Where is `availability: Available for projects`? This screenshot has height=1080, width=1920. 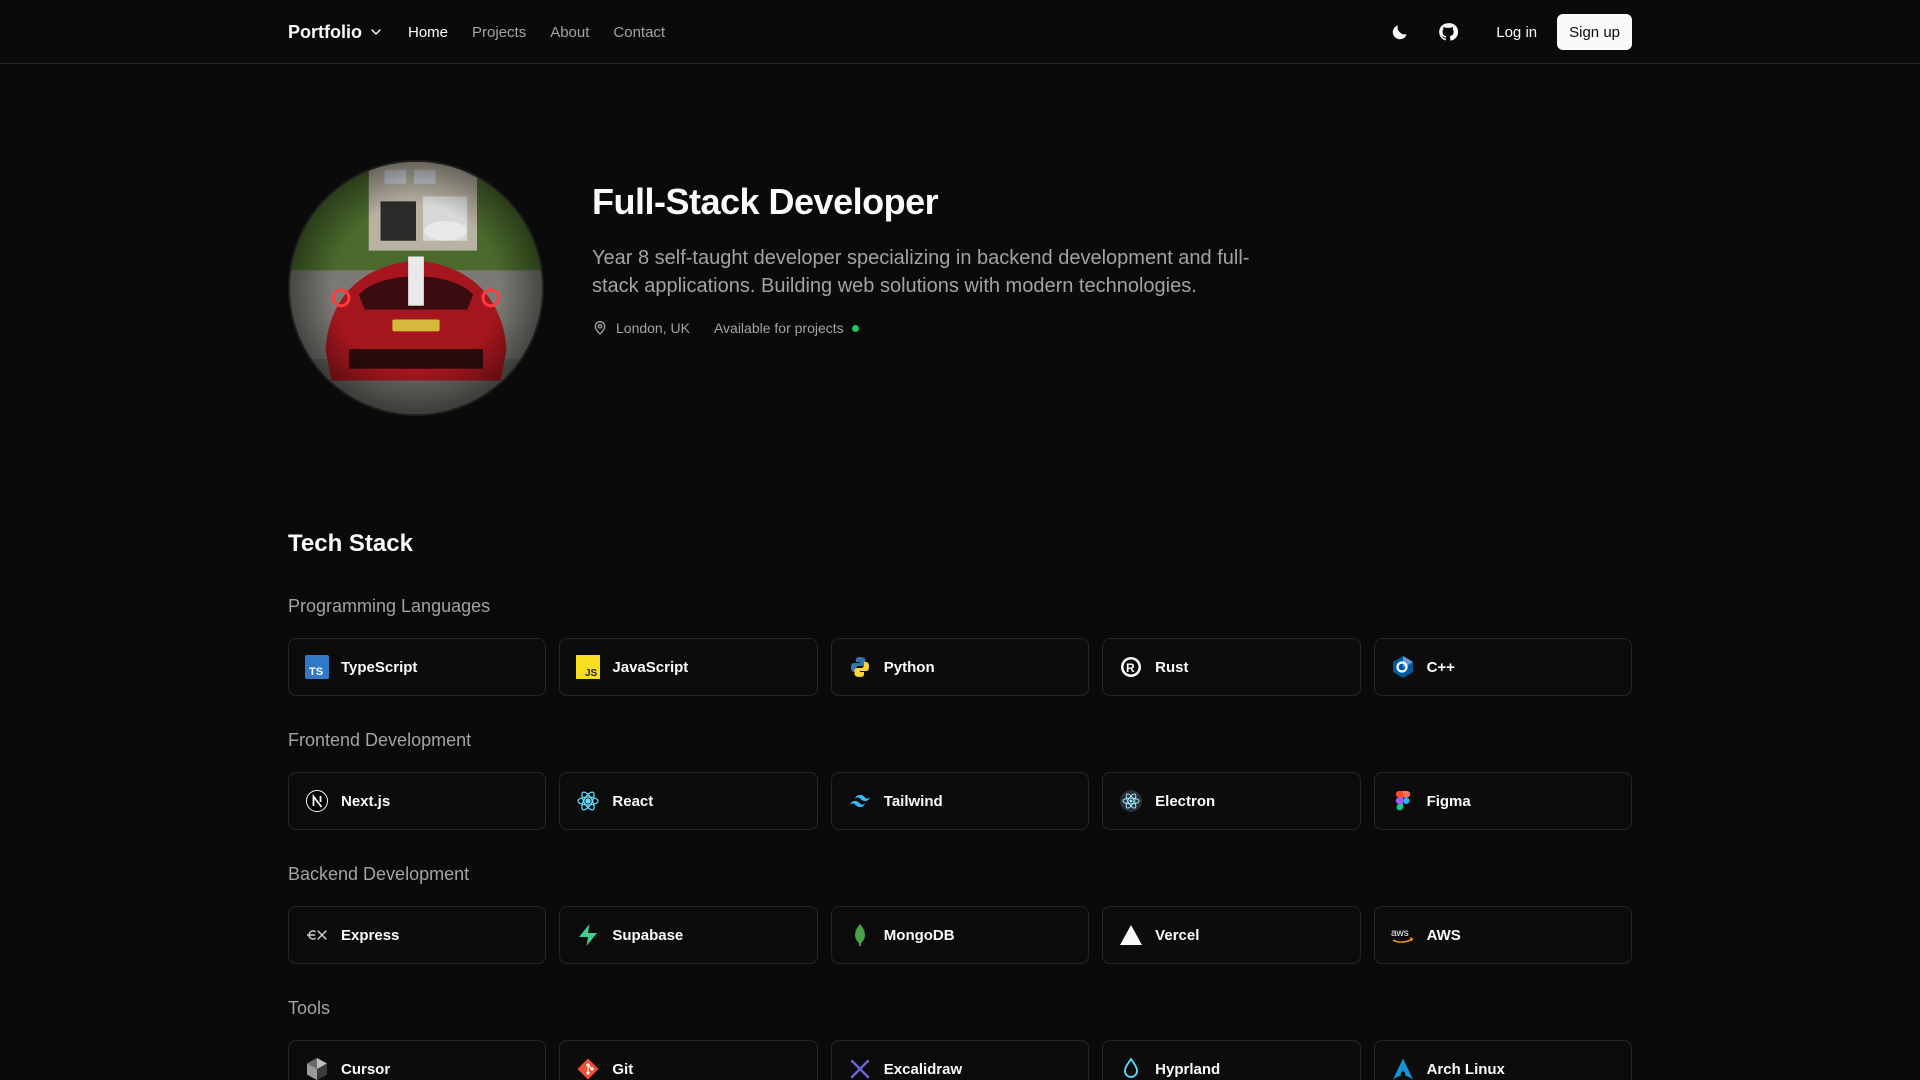 availability: Available for projects is located at coordinates (786, 328).